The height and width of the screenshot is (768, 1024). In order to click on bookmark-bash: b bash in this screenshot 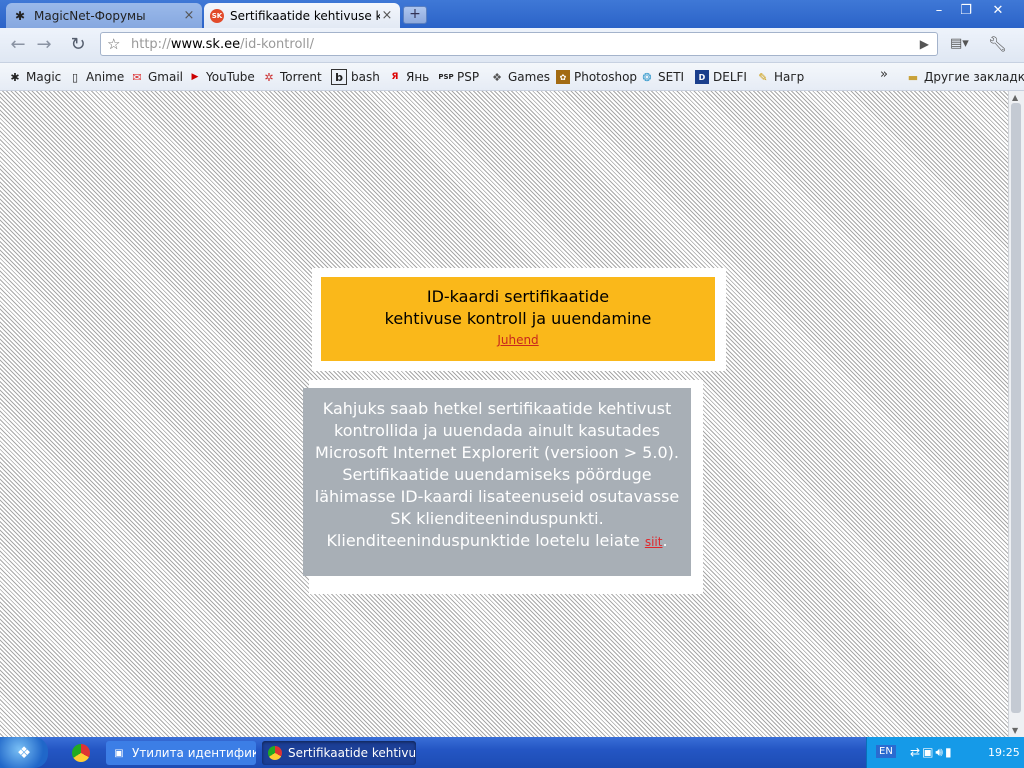, I will do `click(355, 77)`.